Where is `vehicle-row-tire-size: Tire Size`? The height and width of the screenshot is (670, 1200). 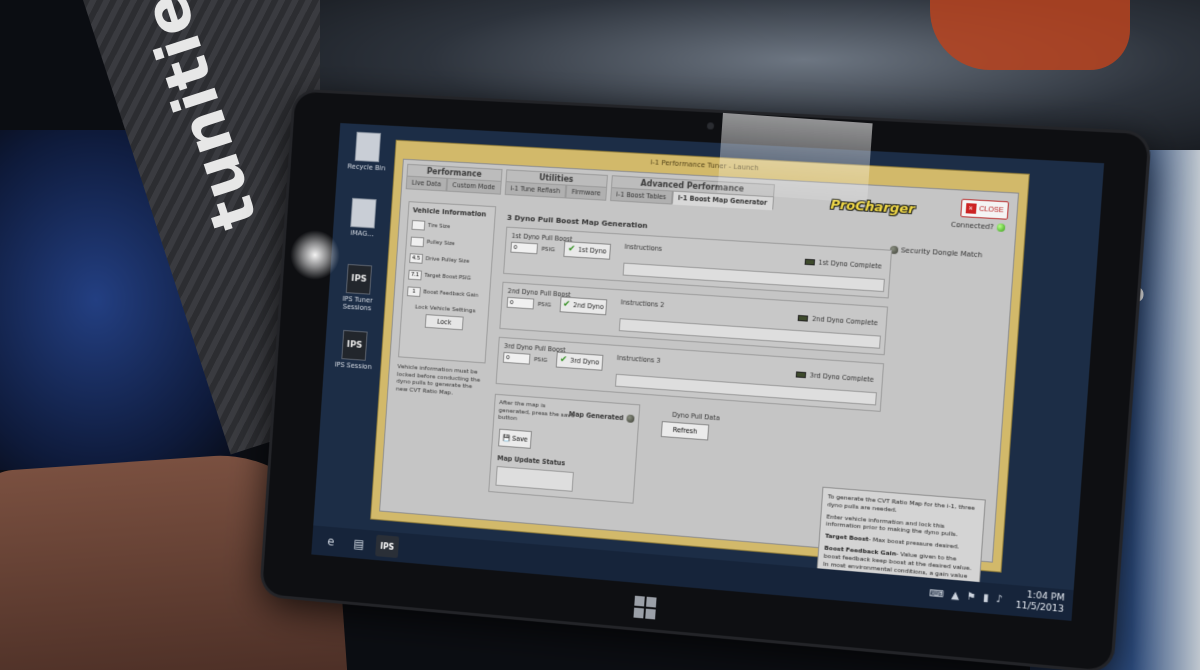
vehicle-row-tire-size: Tire Size is located at coordinates (450, 227).